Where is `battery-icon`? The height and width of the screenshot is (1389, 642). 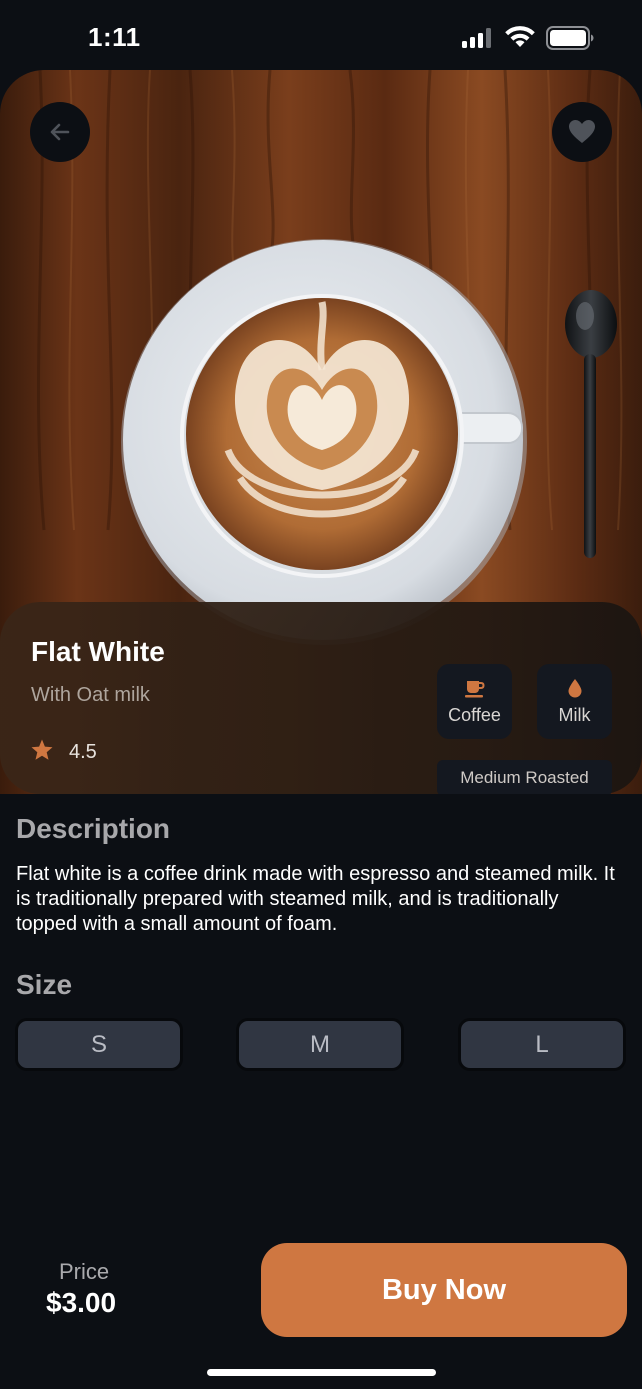 battery-icon is located at coordinates (570, 38).